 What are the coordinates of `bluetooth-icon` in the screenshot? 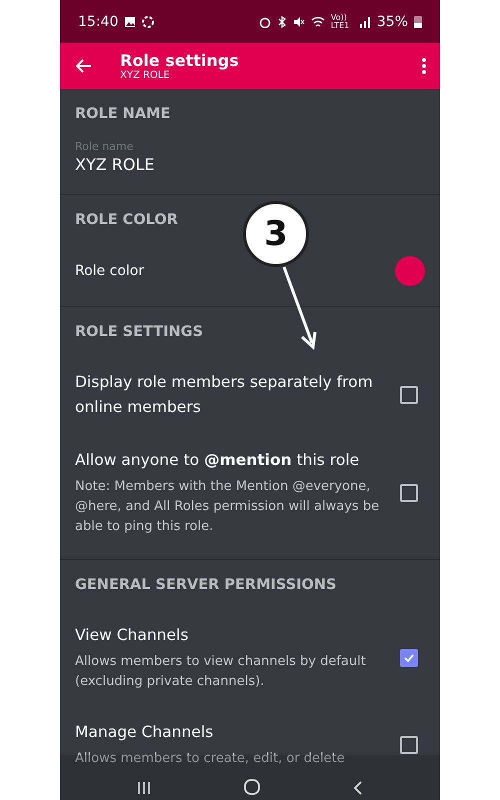 It's located at (281, 22).